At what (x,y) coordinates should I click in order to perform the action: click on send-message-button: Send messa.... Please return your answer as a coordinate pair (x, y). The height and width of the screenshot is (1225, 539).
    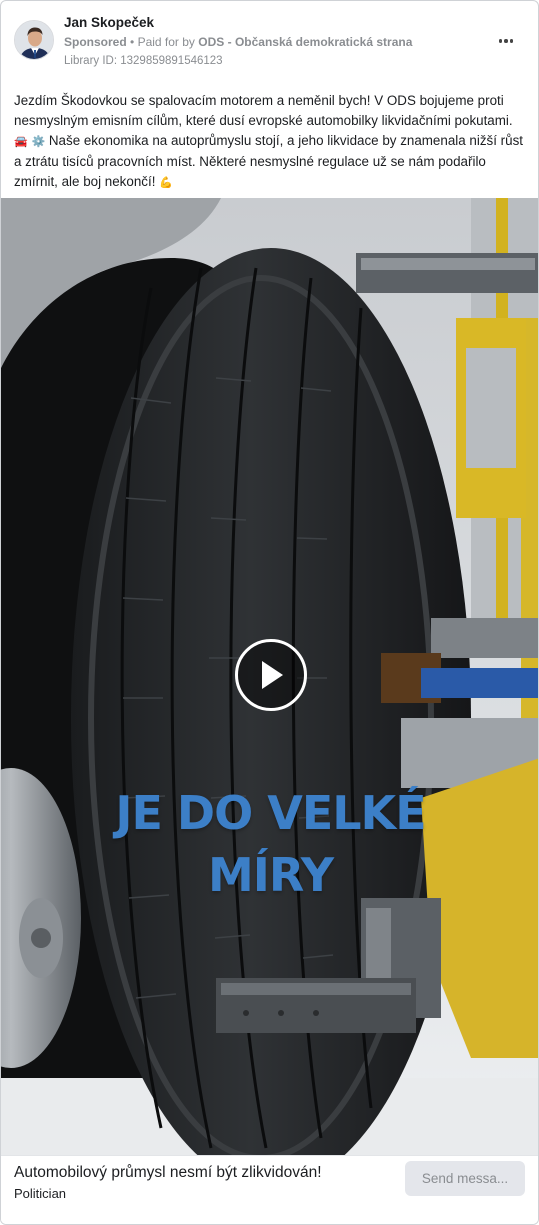
    Looking at the image, I should click on (465, 1178).